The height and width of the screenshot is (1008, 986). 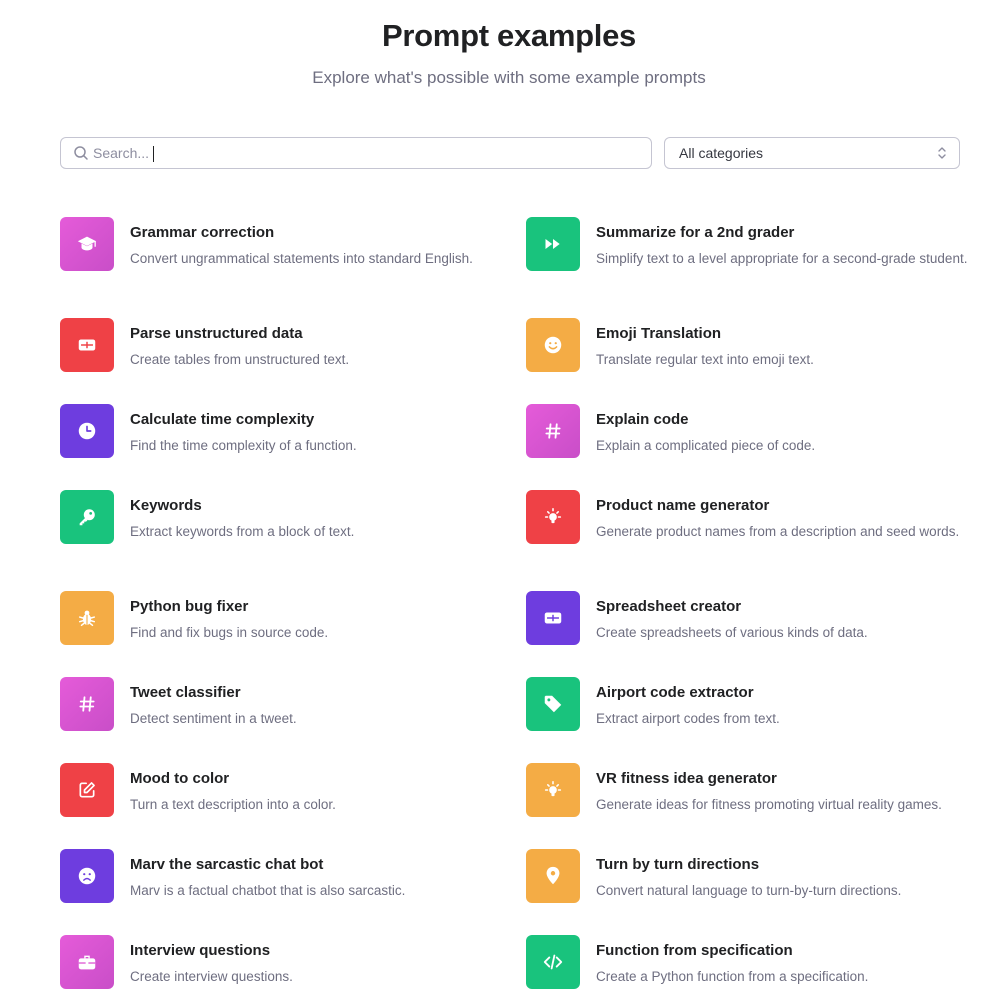 I want to click on tag-icon, so click(x=553, y=704).